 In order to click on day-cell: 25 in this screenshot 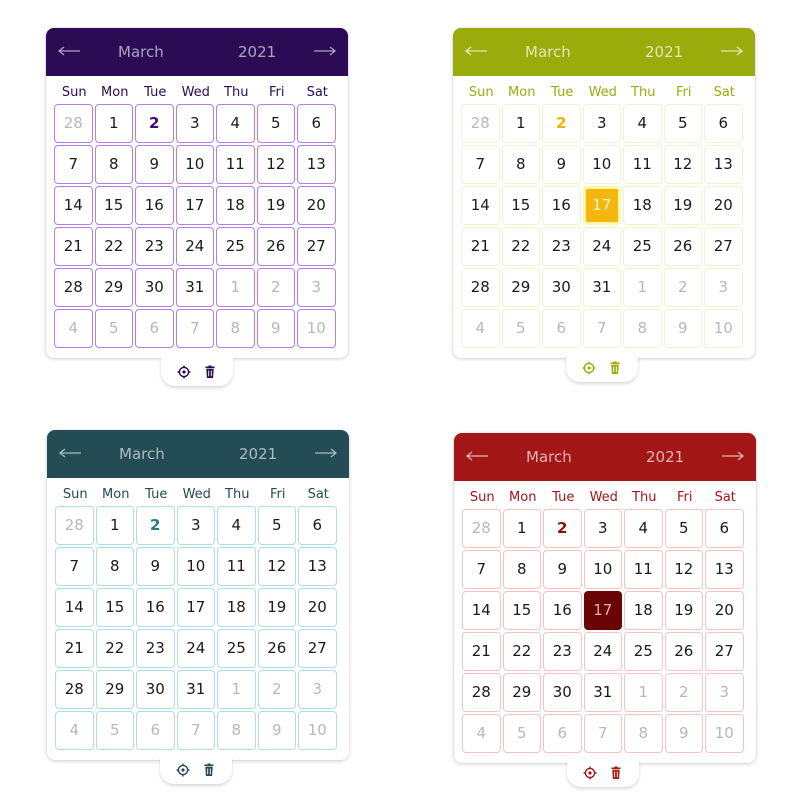, I will do `click(643, 651)`.